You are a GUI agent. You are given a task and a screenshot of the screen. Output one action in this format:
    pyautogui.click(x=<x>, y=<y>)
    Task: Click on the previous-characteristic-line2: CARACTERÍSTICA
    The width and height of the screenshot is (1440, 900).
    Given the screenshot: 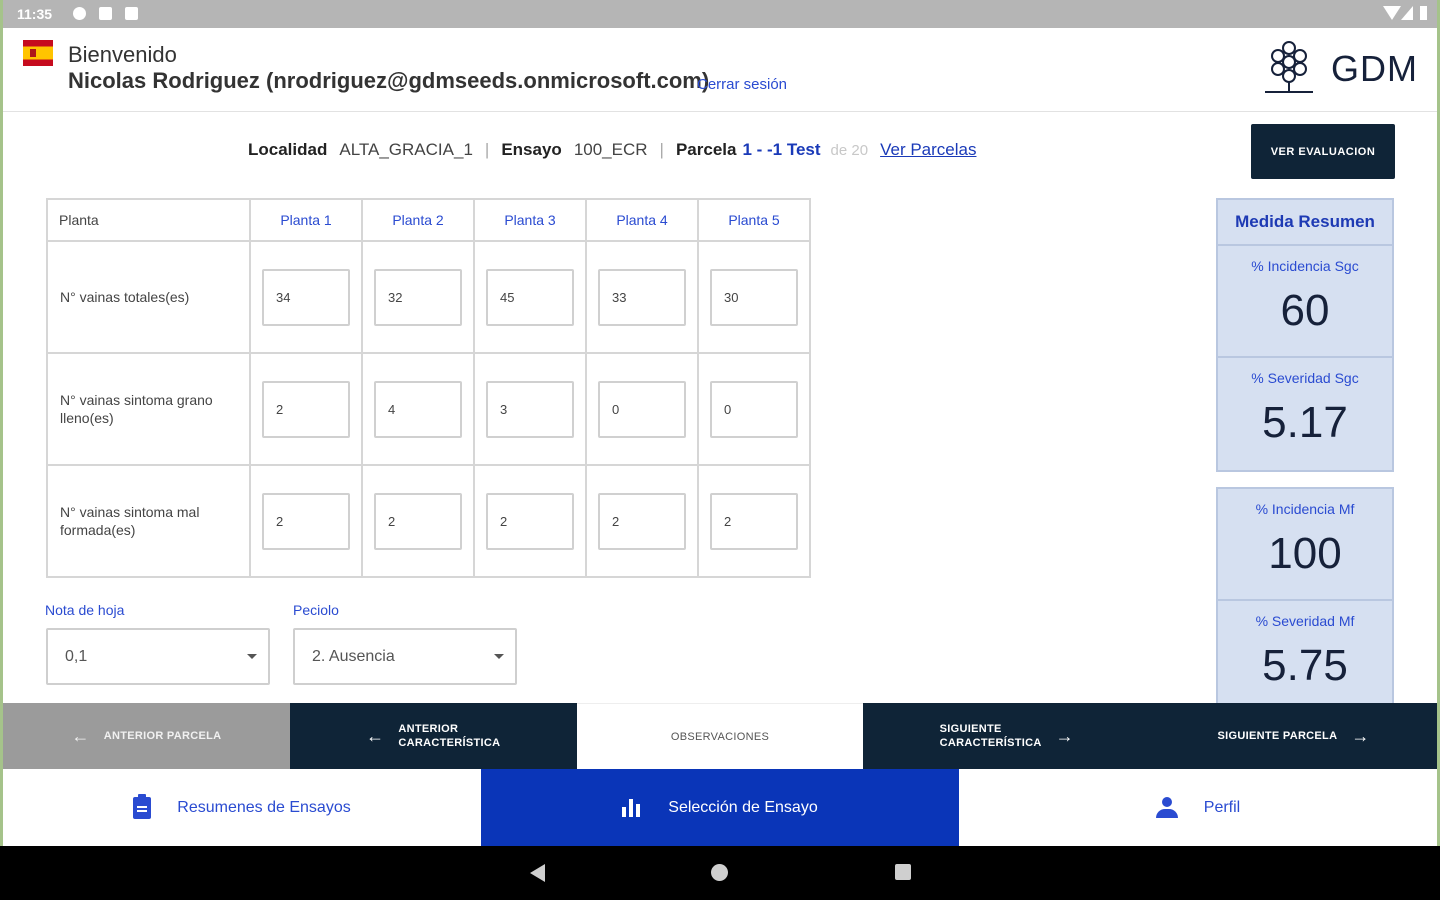 What is the action you would take?
    pyautogui.click(x=449, y=743)
    